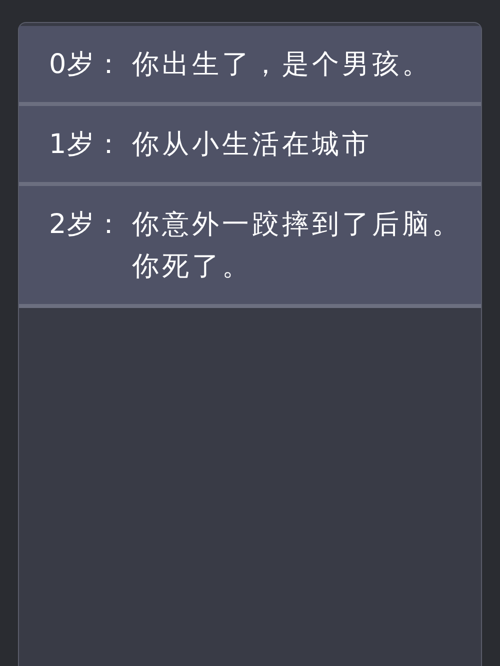 The image size is (500, 666). I want to click on age-label: 1岁：, so click(86, 145).